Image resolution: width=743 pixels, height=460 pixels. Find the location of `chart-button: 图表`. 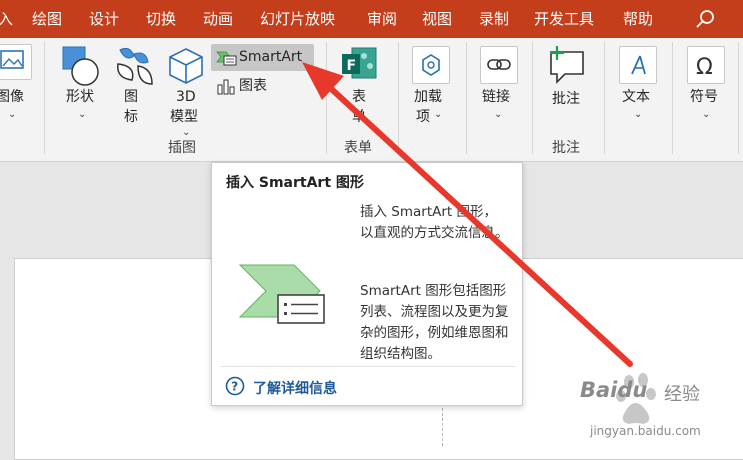

chart-button: 图表 is located at coordinates (246, 86).